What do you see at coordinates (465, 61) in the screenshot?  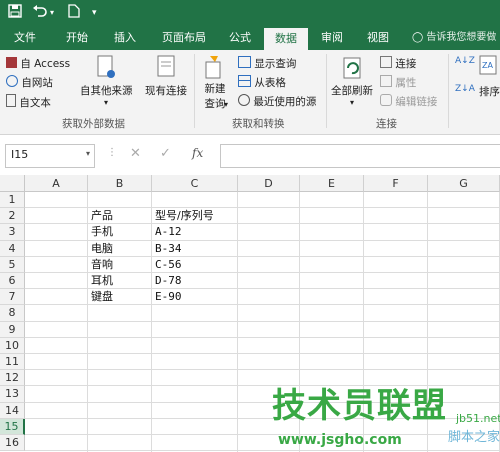 I see `sort-ascending-button: A↓Z` at bounding box center [465, 61].